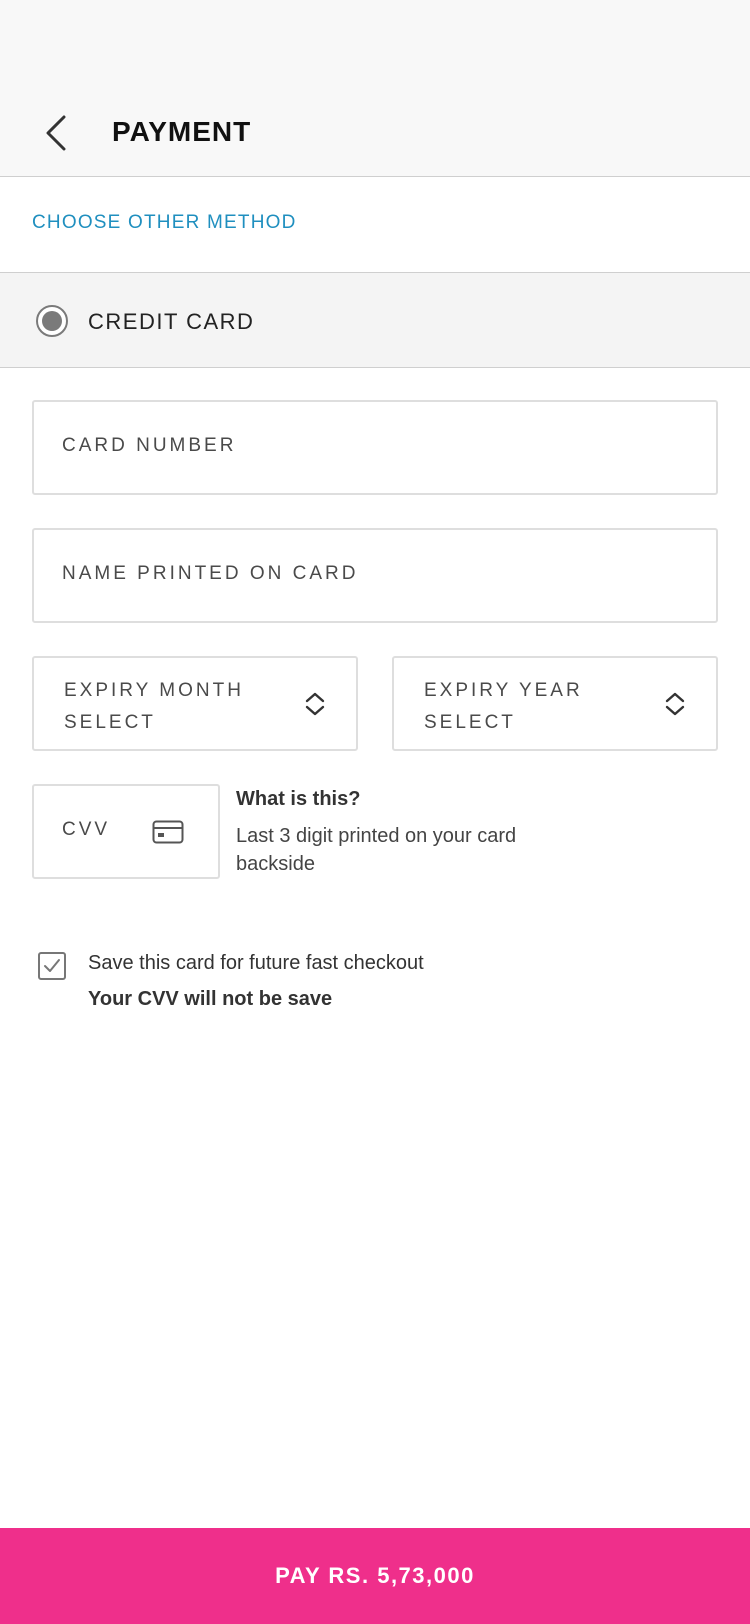 Image resolution: width=750 pixels, height=1624 pixels. I want to click on payment-method-label: CREDIT CARD, so click(171, 321).